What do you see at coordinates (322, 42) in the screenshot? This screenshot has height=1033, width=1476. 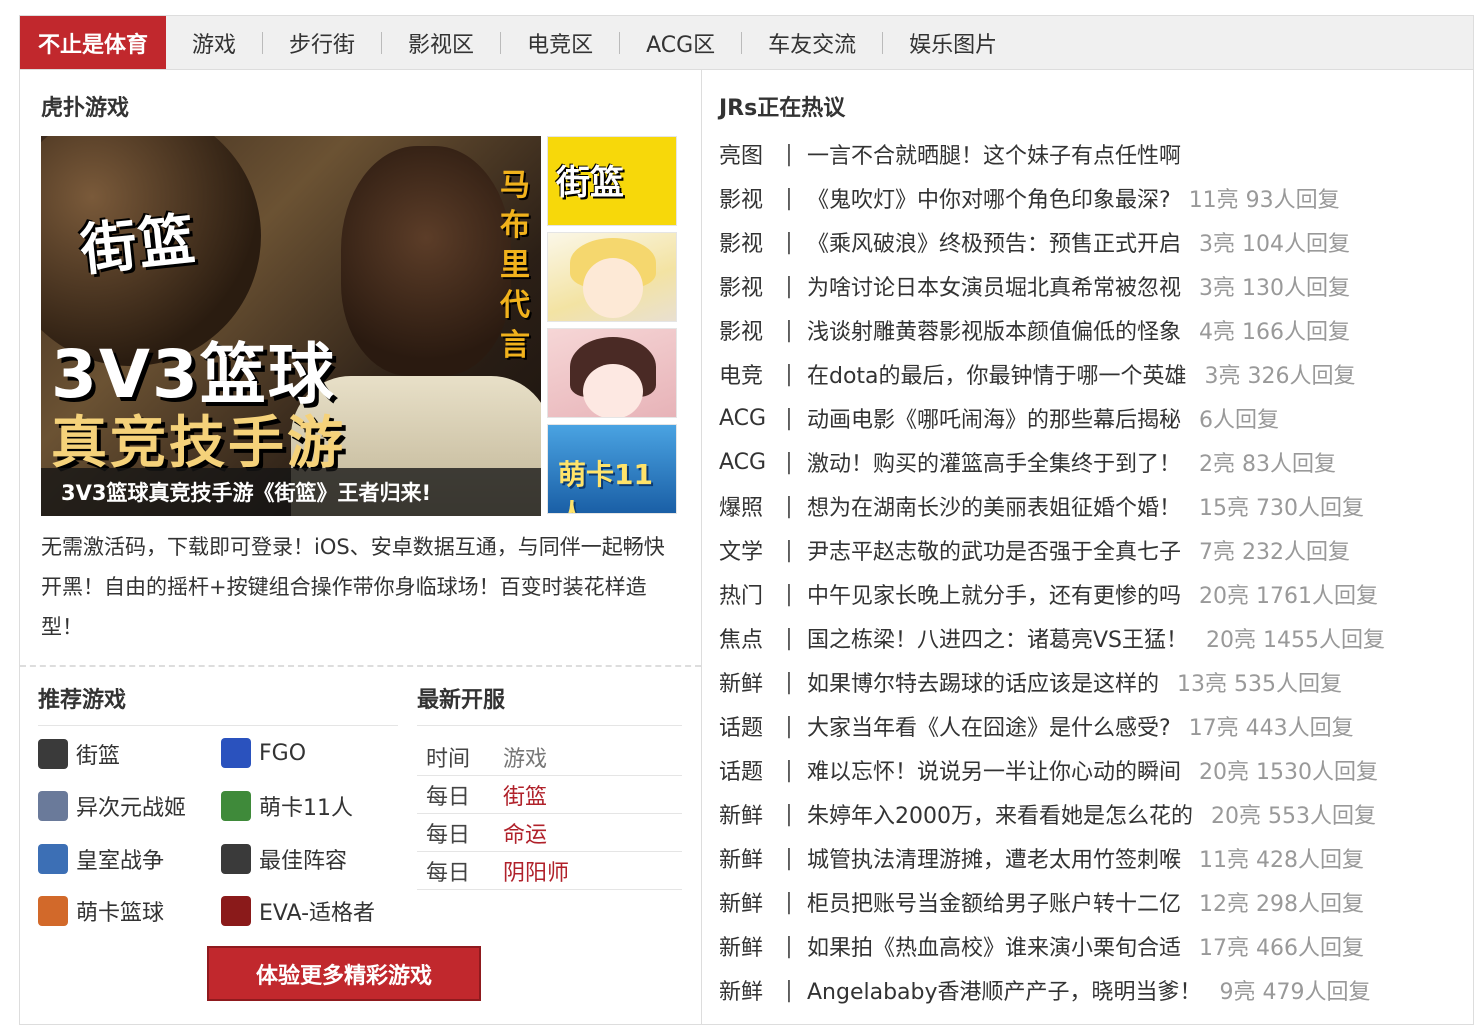 I see `tab-pedestrian-street: 步行街` at bounding box center [322, 42].